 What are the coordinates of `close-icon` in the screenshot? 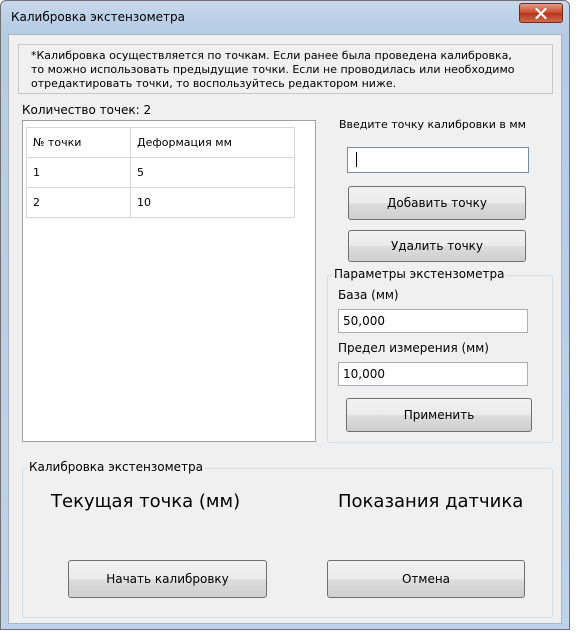 It's located at (541, 13).